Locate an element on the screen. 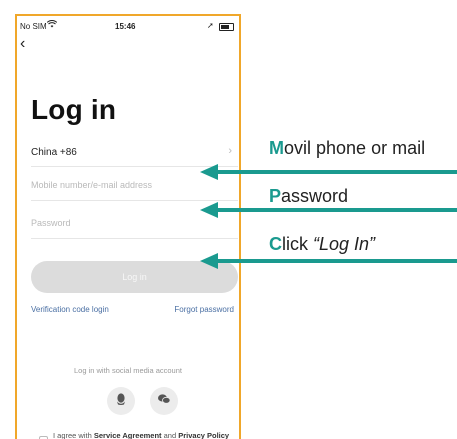 The width and height of the screenshot is (457, 439). agreement-and: and is located at coordinates (170, 435).